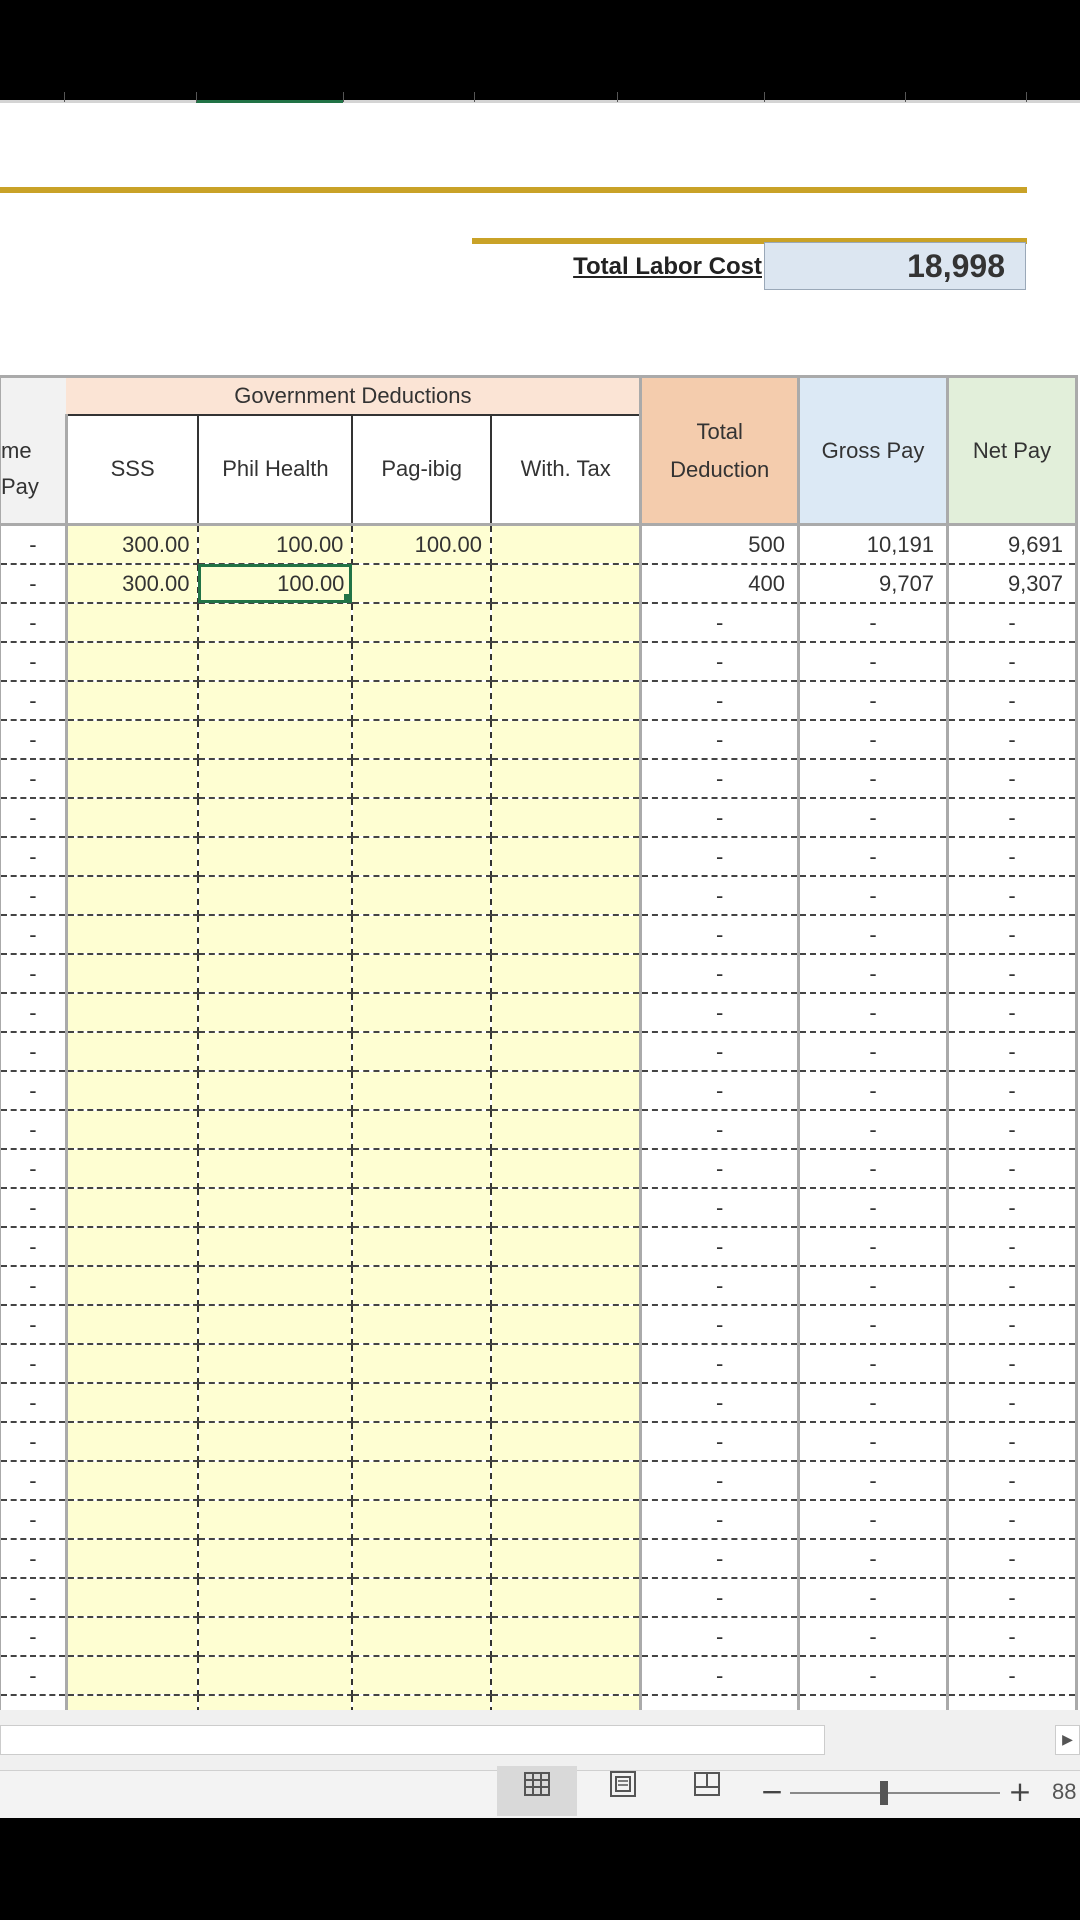 This screenshot has height=1920, width=1080. I want to click on total-deduction-cell: 500, so click(719, 544).